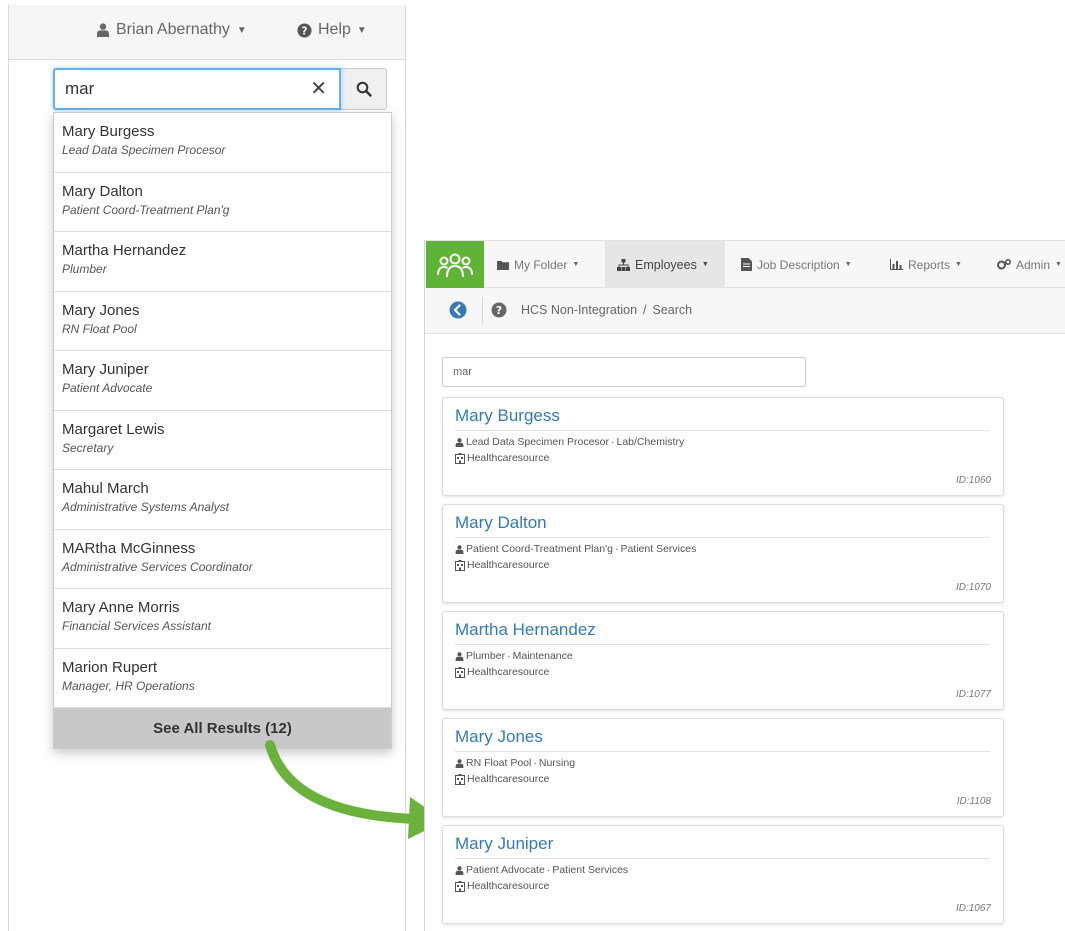  I want to click on dropdown-item-name: Mary Juniper, so click(105, 369).